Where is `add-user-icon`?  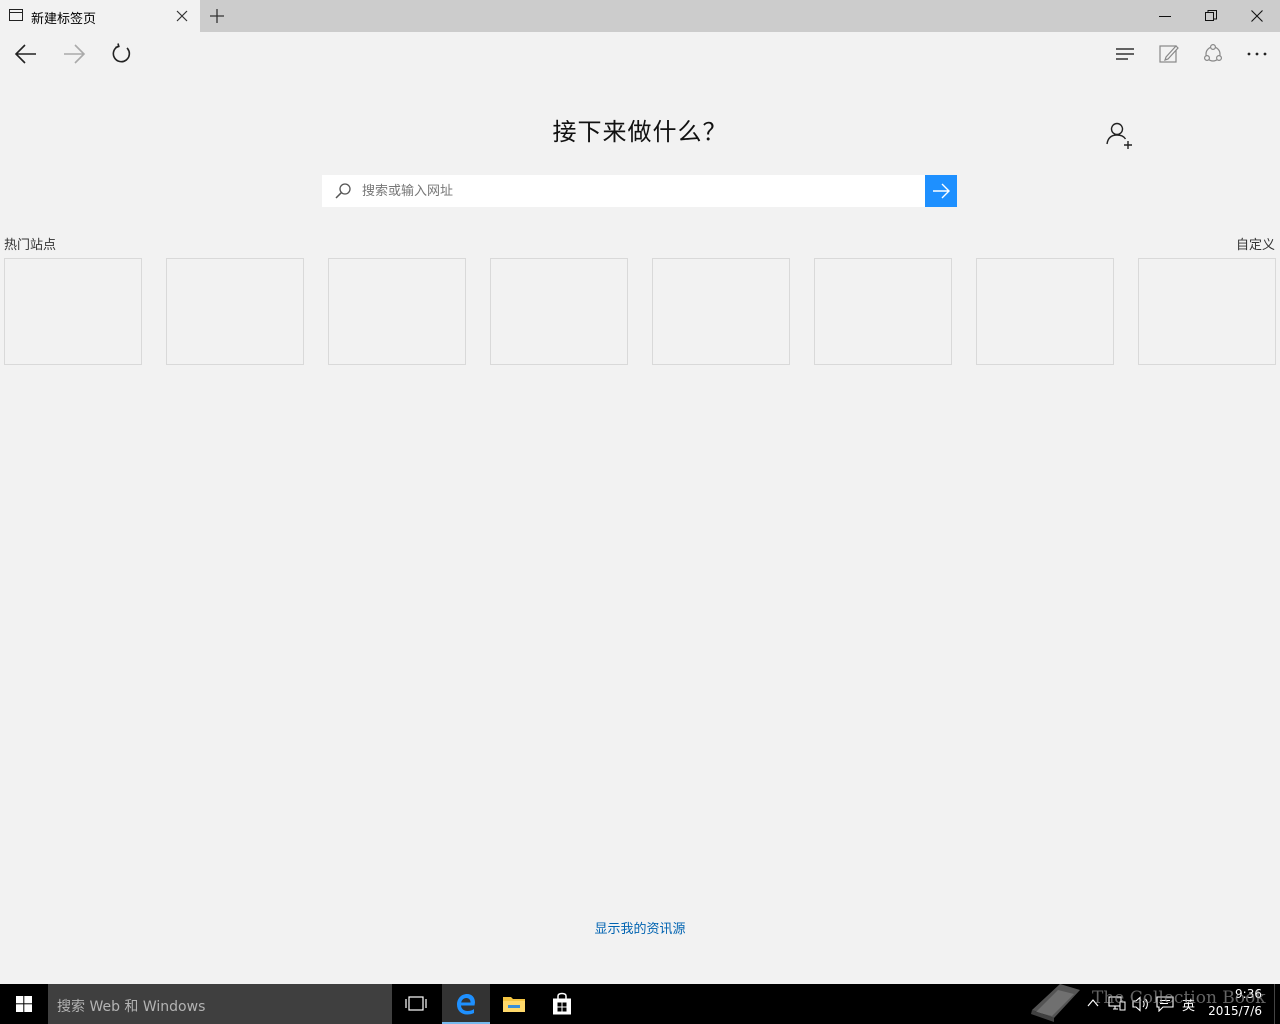
add-user-icon is located at coordinates (1119, 135).